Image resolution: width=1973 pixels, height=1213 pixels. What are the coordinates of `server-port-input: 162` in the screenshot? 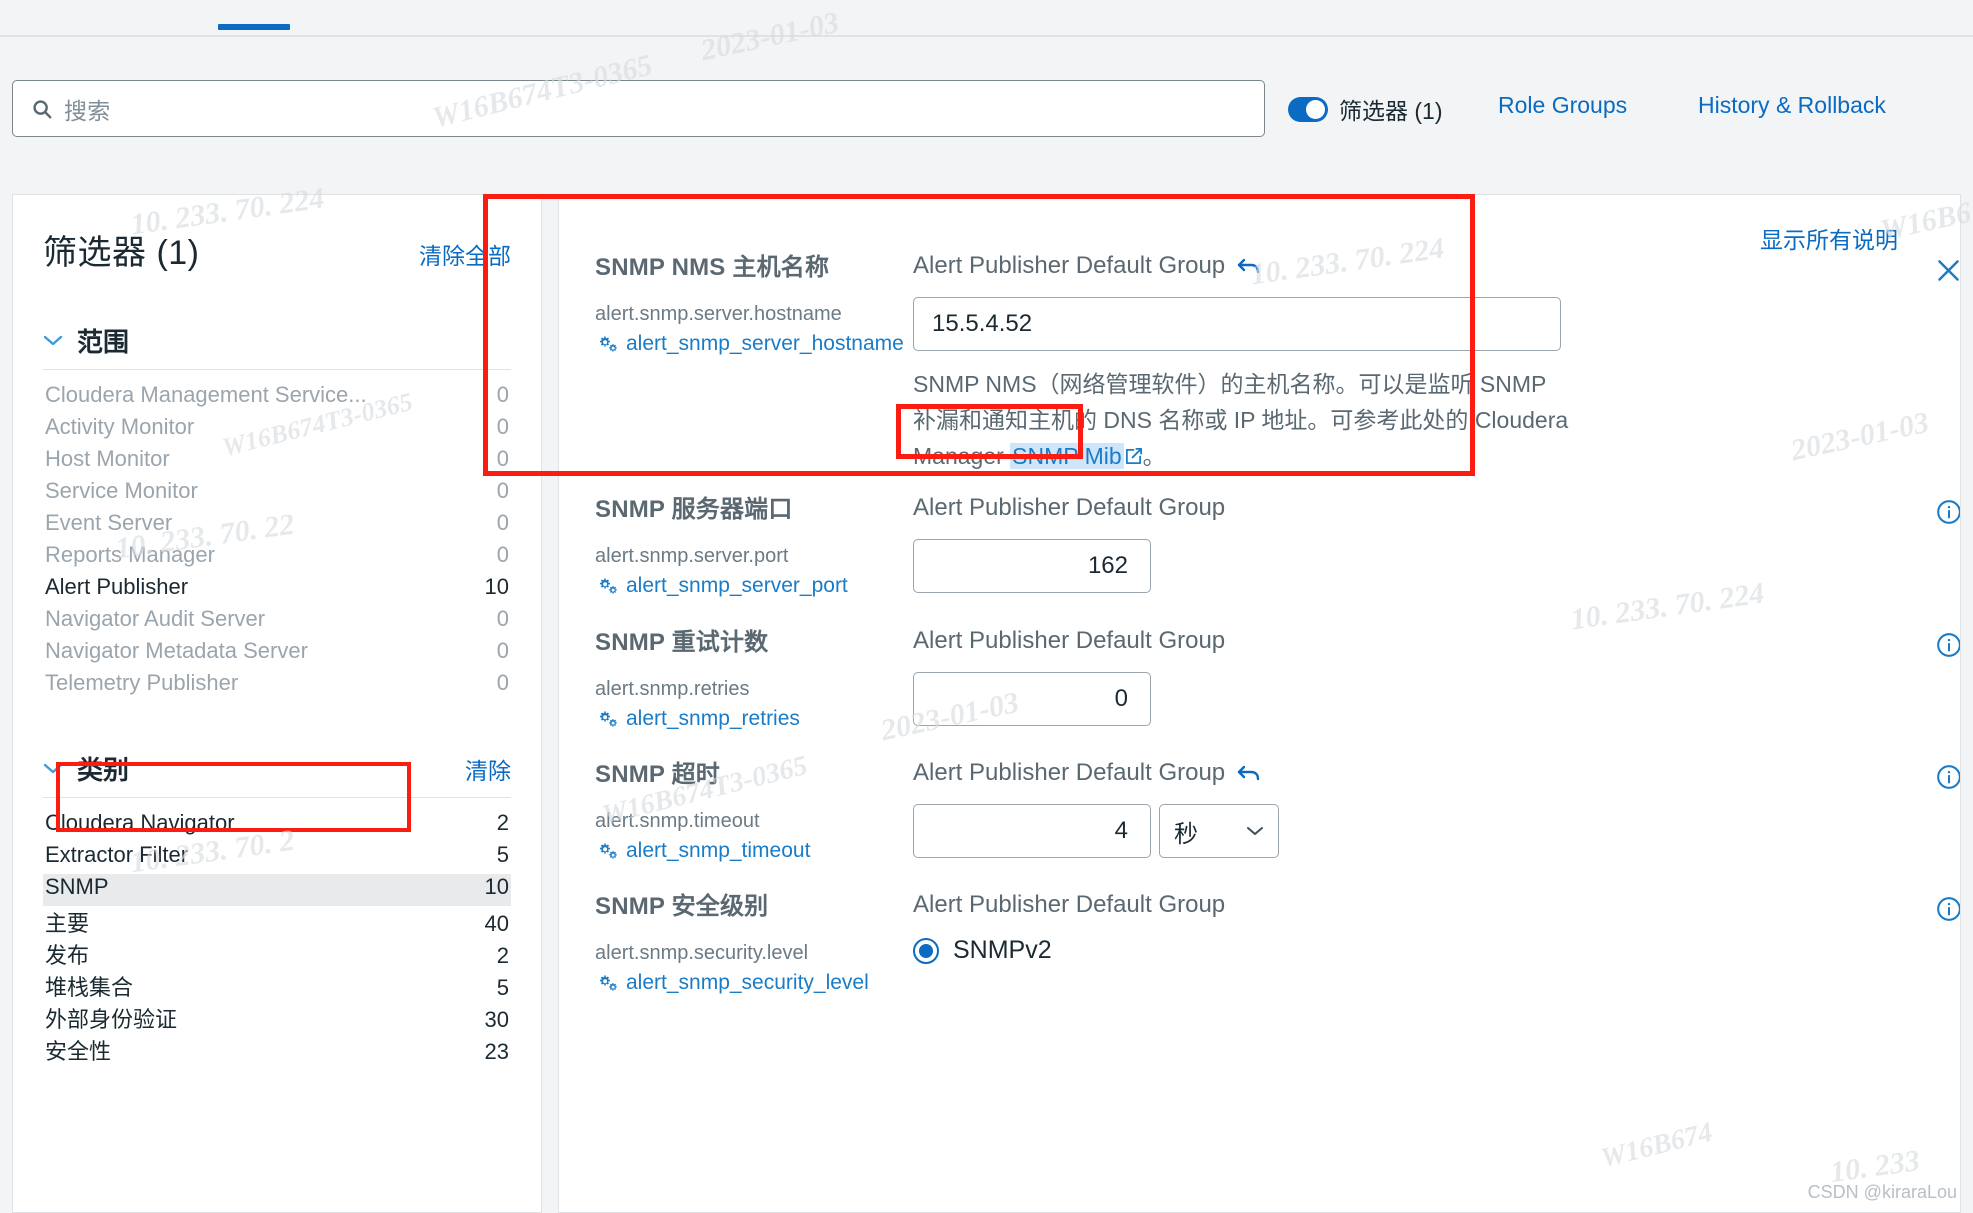 It's located at (1032, 566).